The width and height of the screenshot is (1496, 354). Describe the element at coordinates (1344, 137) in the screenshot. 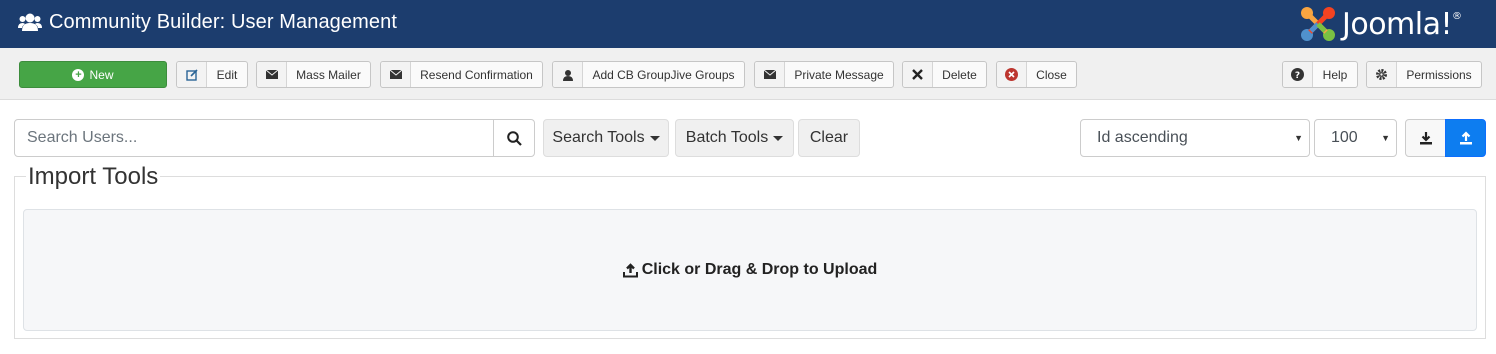

I see `limit-select-value: 100` at that location.